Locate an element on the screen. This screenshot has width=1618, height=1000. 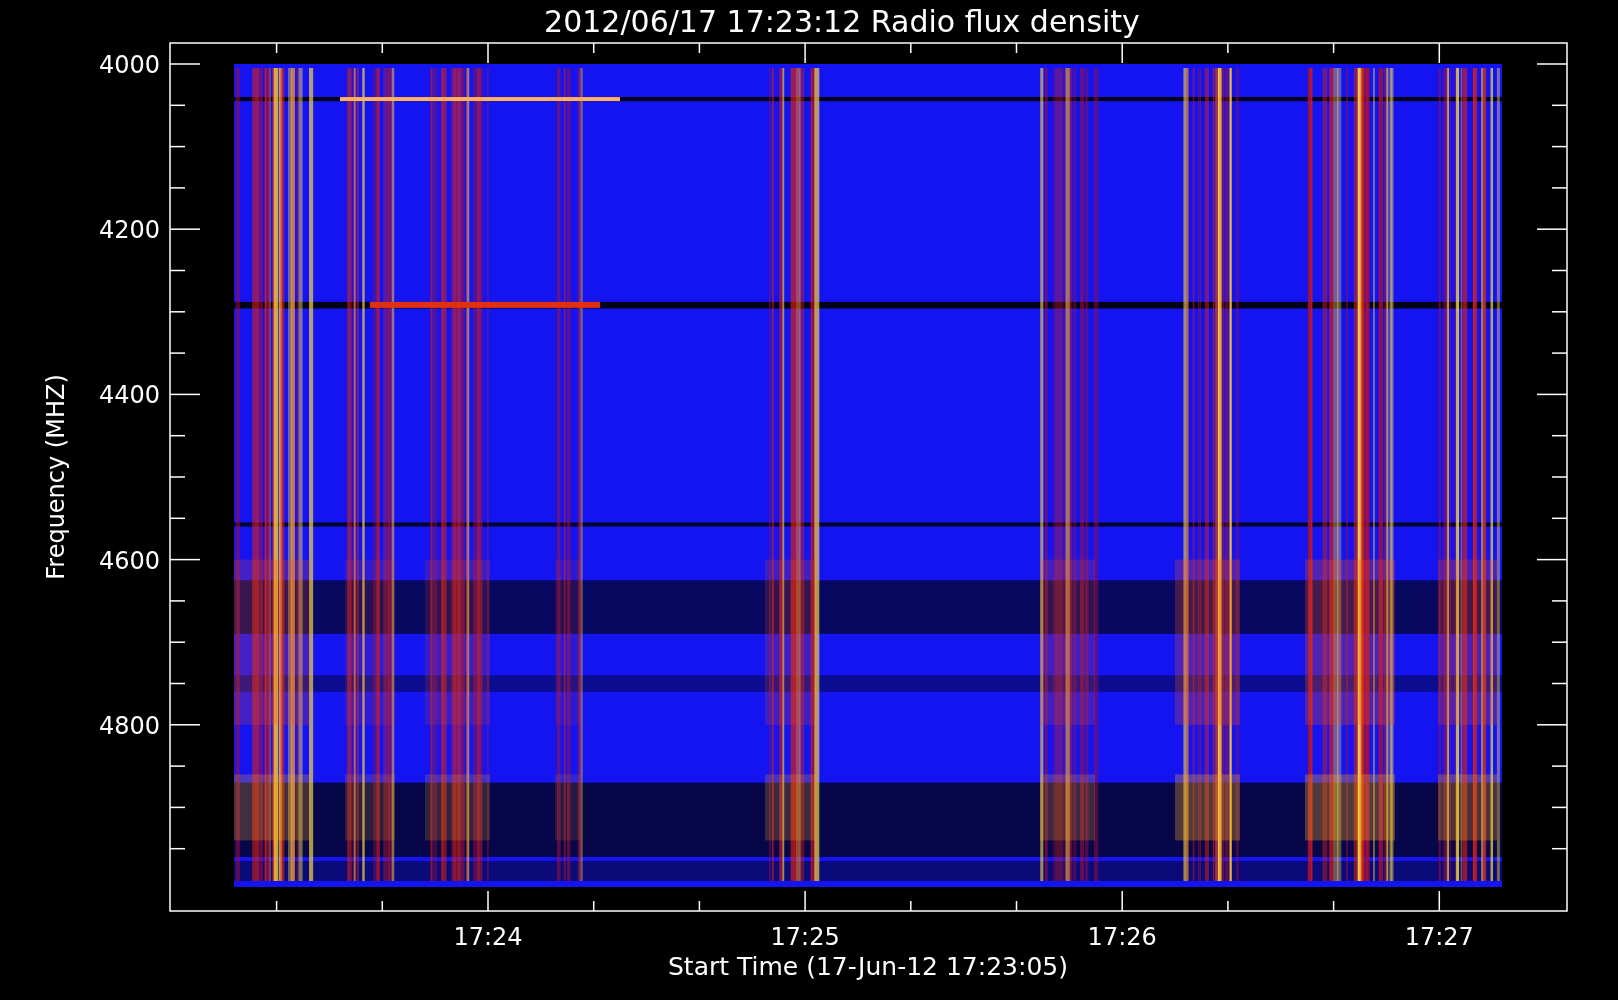
tick-label: 4800 is located at coordinates (129, 725).